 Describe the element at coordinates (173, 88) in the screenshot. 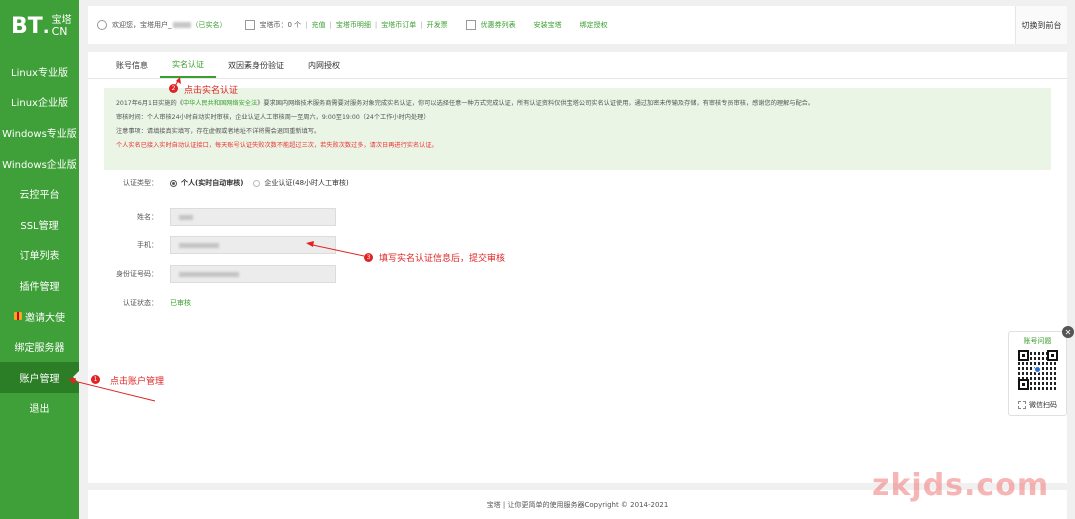

I see `annotation-2-badge: 2` at that location.